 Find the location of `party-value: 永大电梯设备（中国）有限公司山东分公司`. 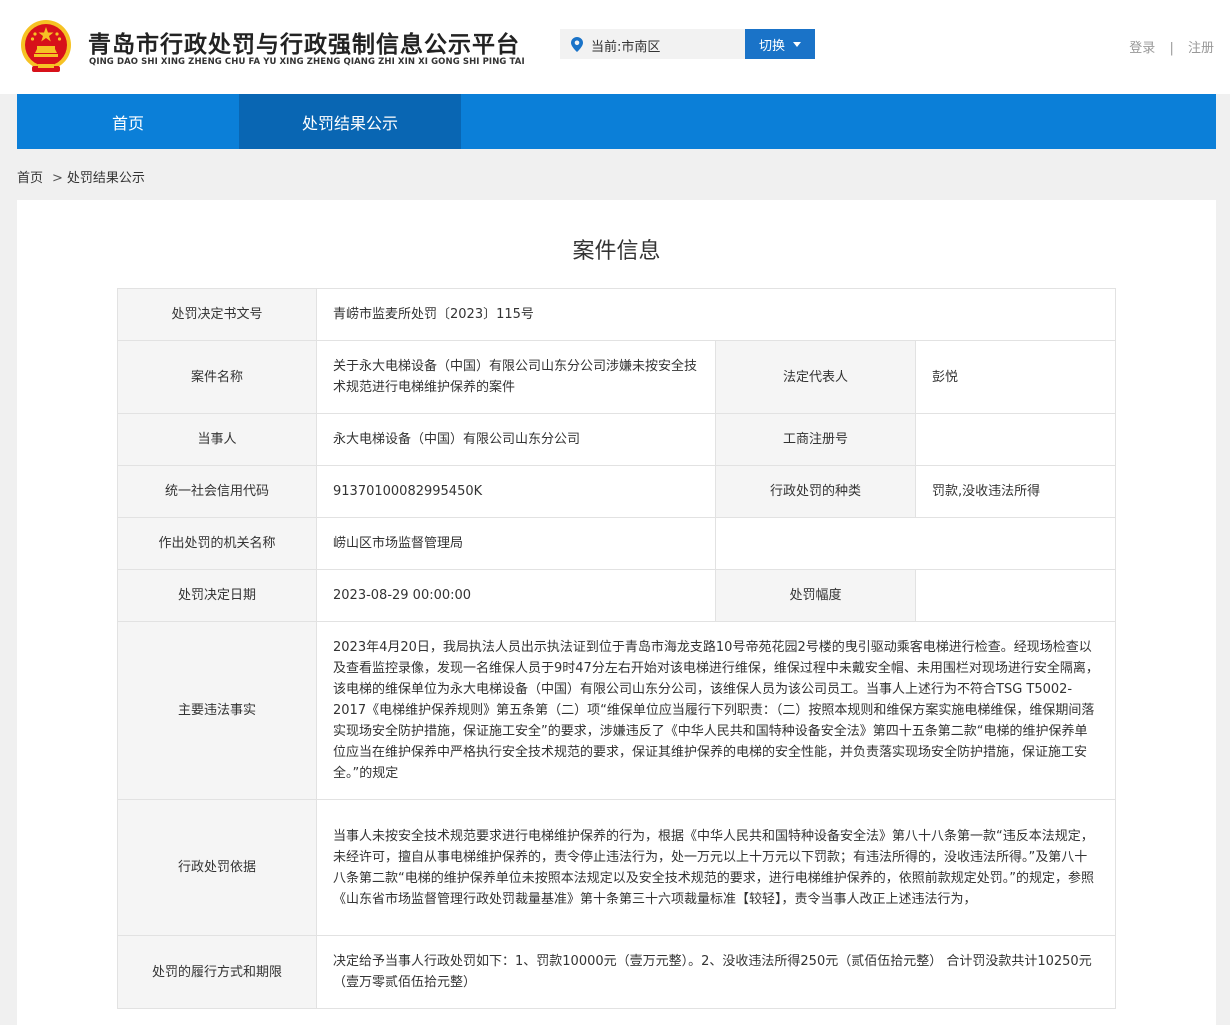

party-value: 永大电梯设备（中国）有限公司山东分公司 is located at coordinates (516, 439).